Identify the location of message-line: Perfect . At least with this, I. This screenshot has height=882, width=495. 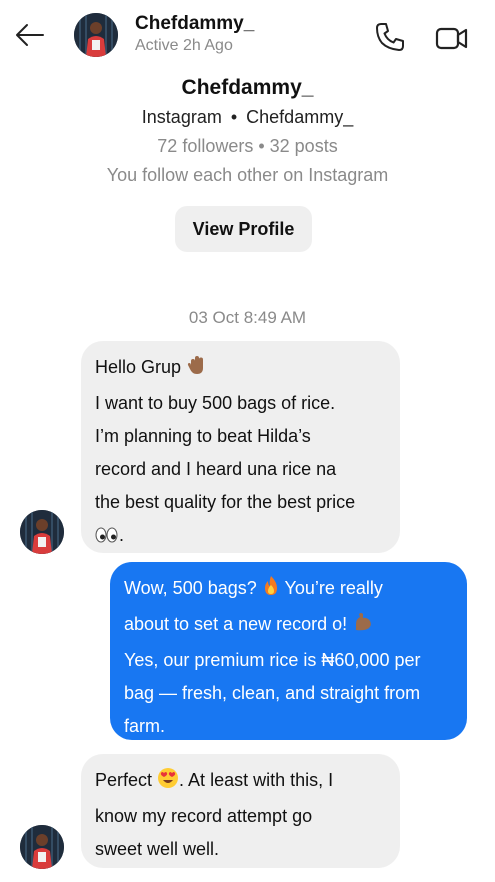
(240, 782).